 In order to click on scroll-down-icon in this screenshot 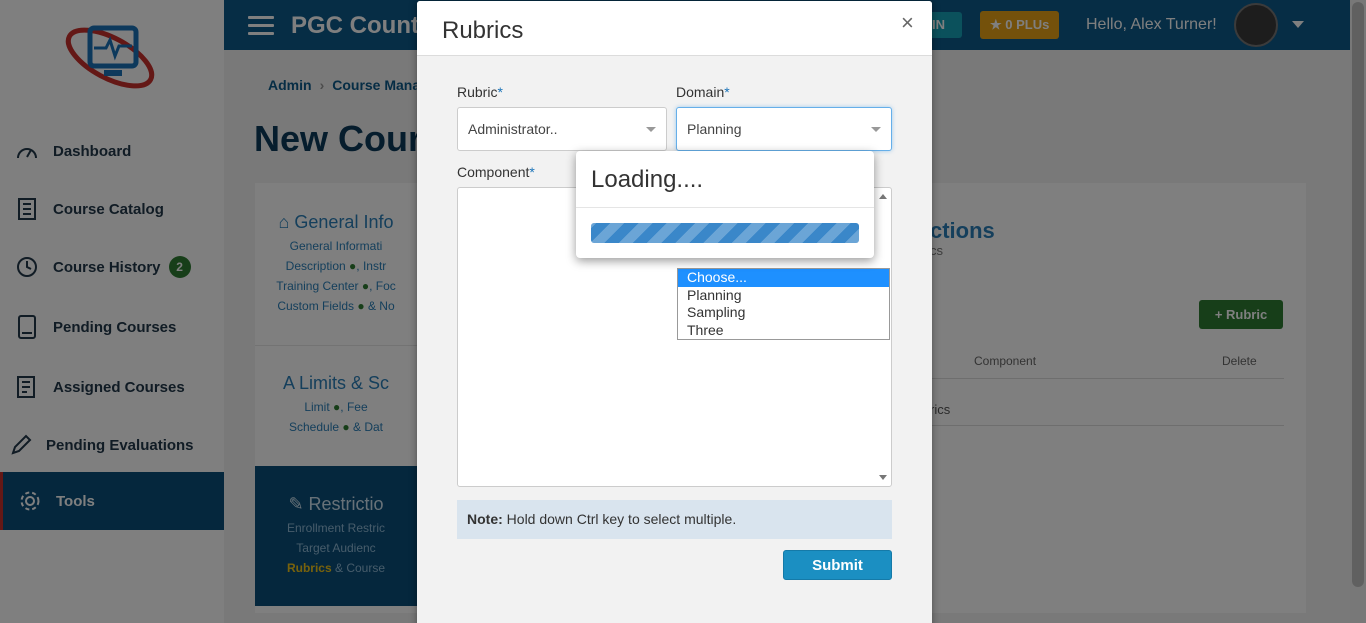, I will do `click(883, 477)`.